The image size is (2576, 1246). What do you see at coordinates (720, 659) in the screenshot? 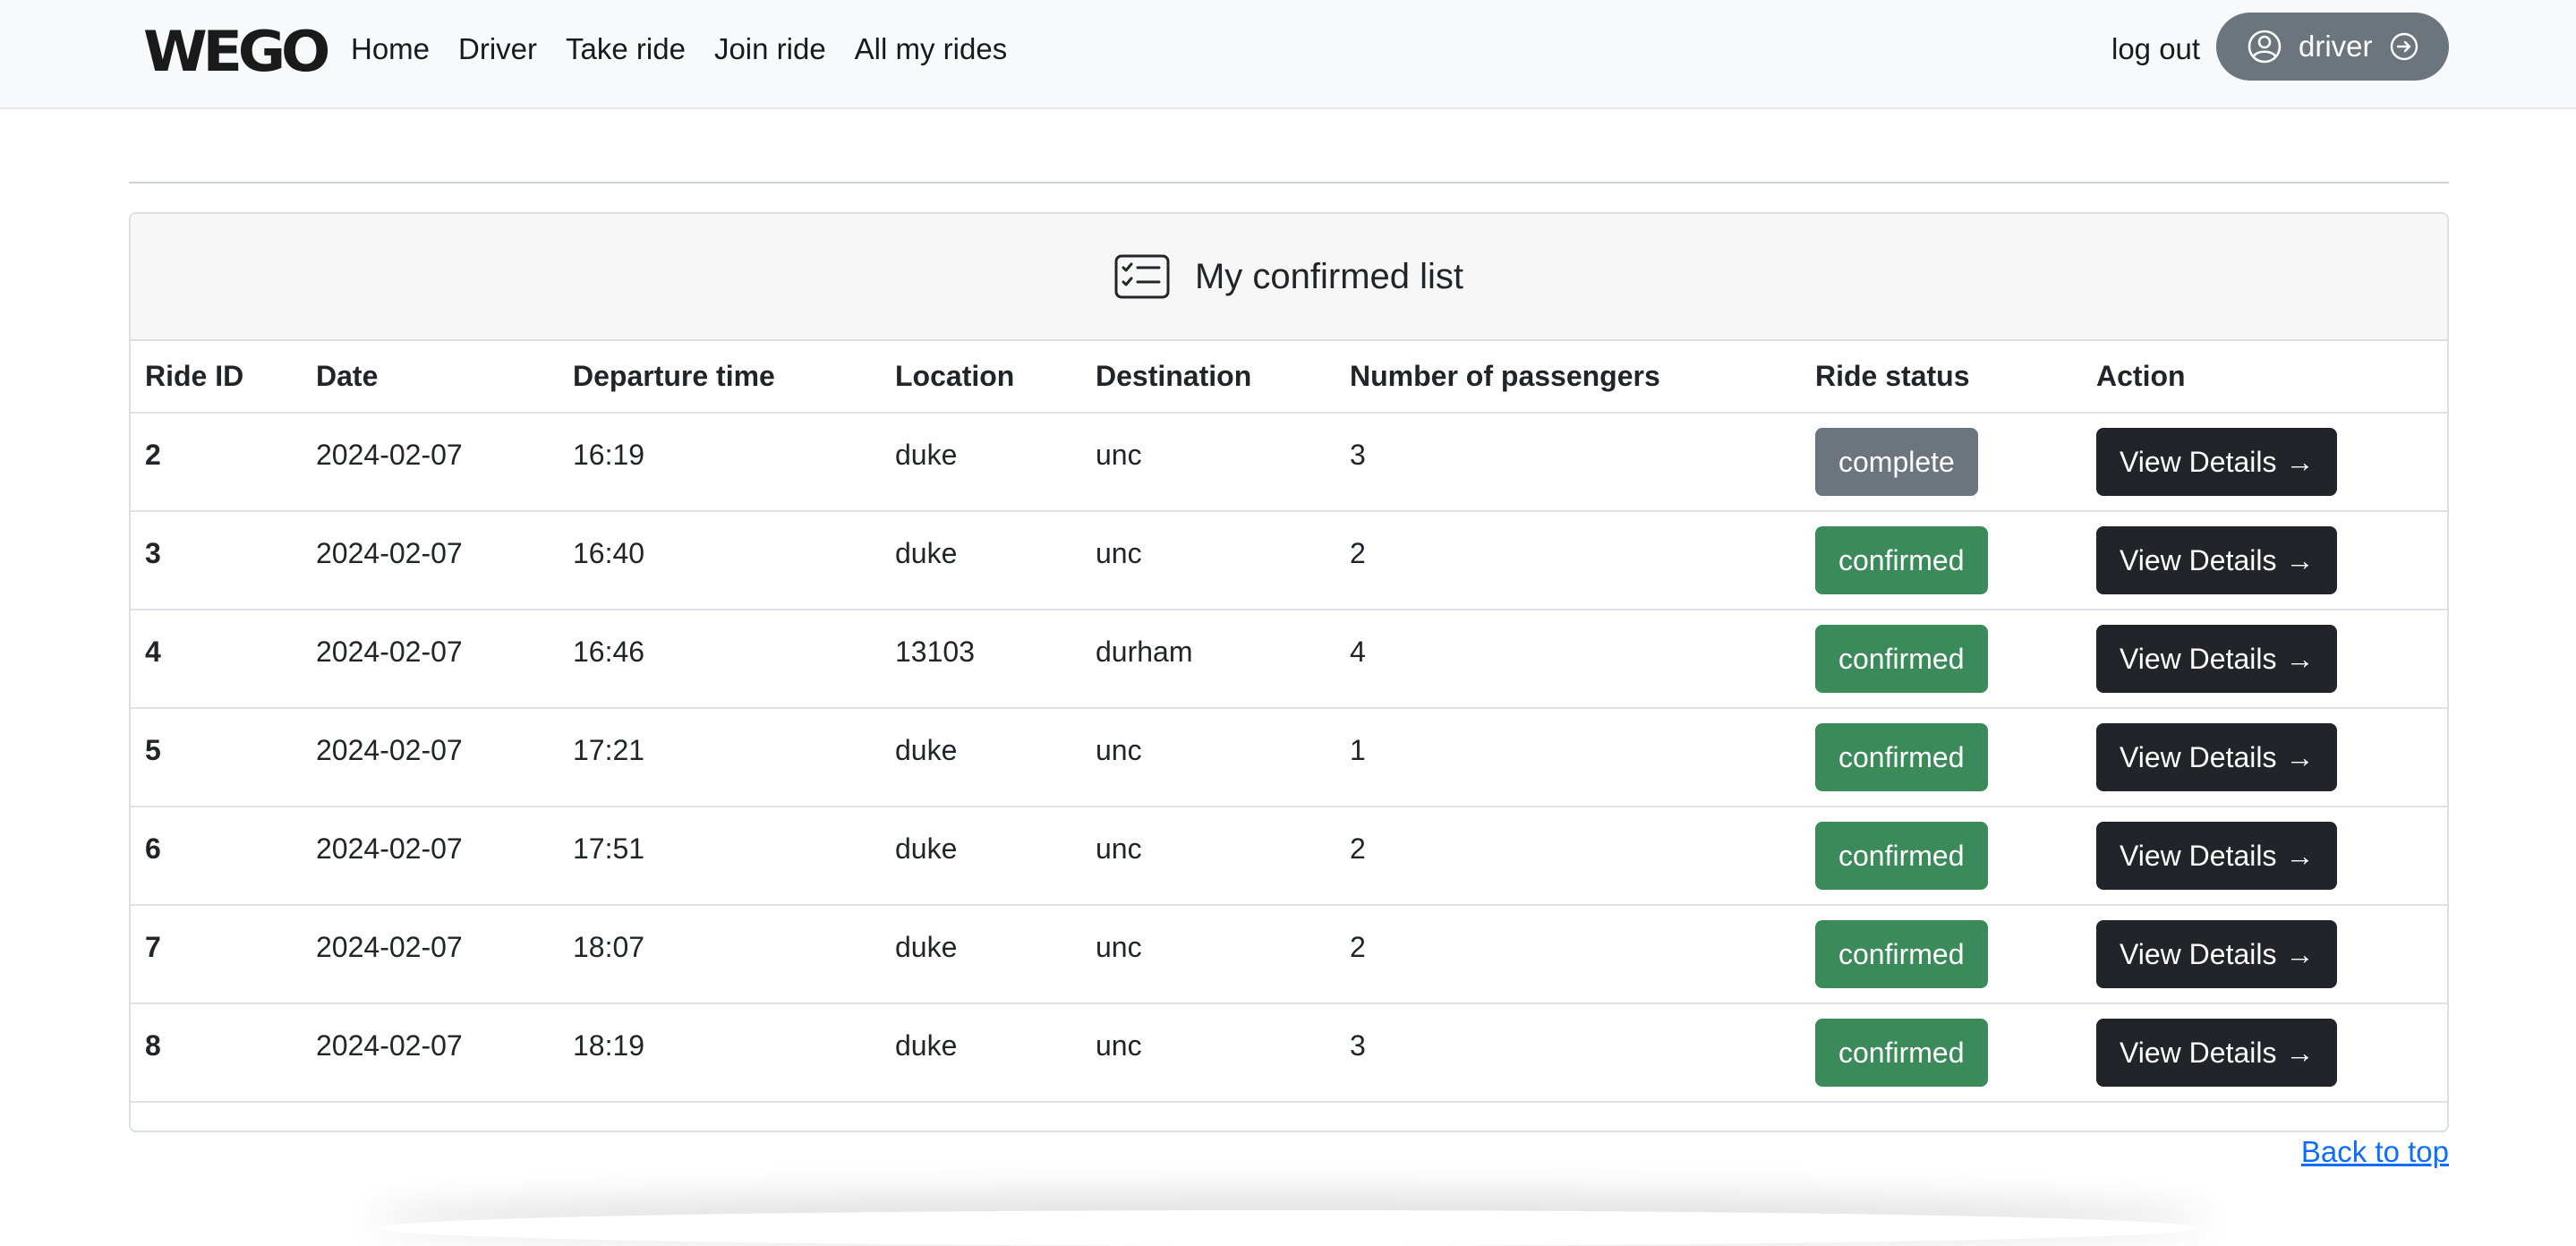
I see `departure-time-cell: 16:46` at bounding box center [720, 659].